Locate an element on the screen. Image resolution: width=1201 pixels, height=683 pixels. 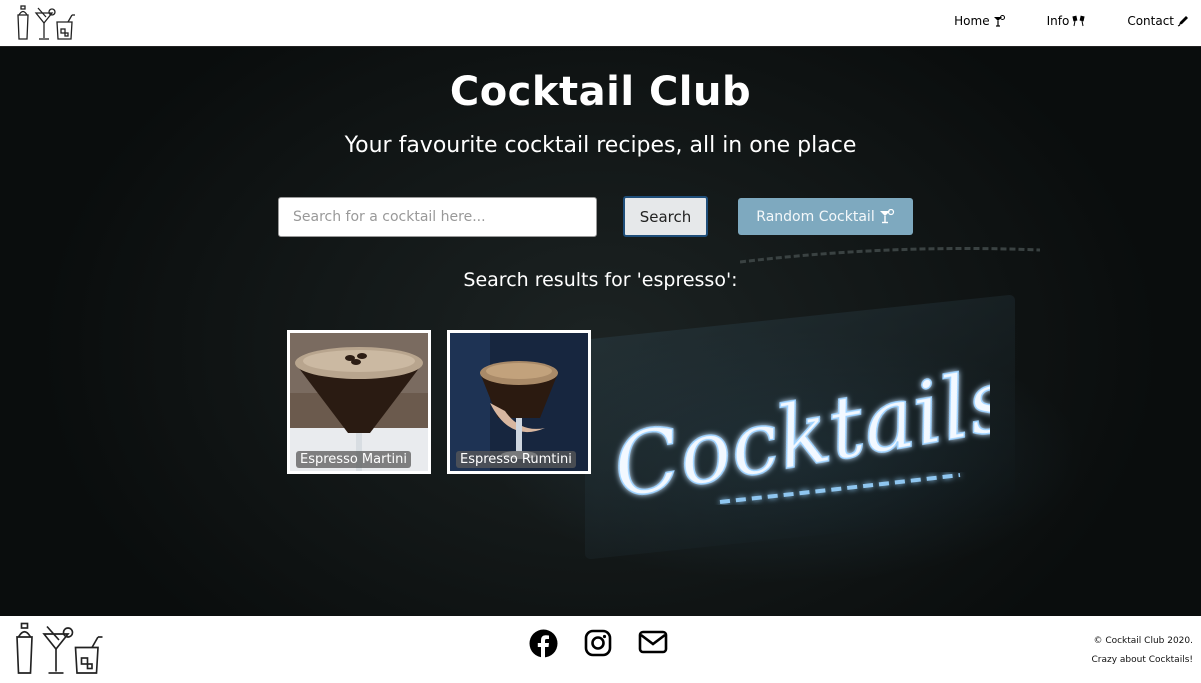
nav-info-label: Info is located at coordinates (1058, 21).